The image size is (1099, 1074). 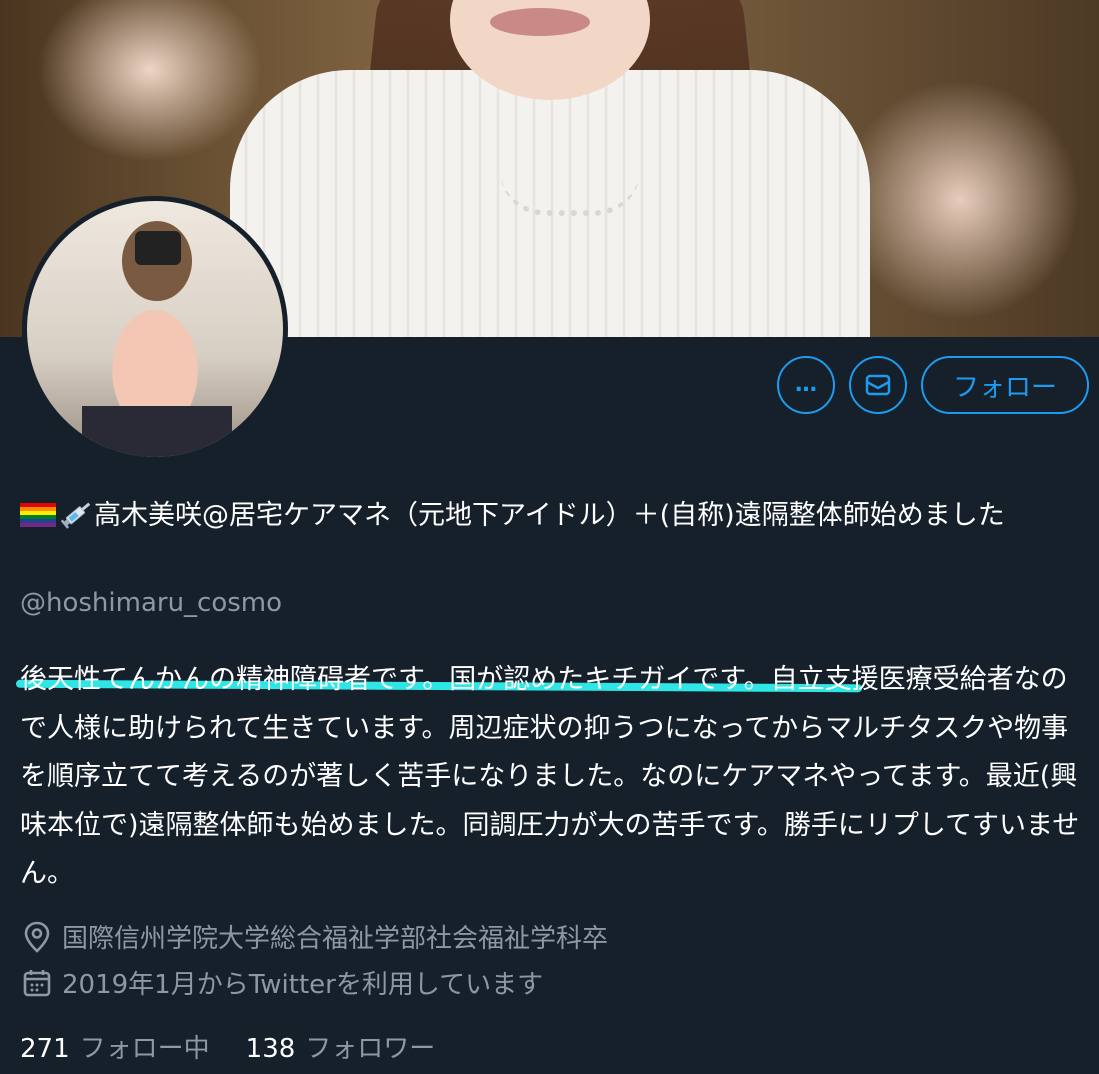 What do you see at coordinates (144, 1049) in the screenshot?
I see `following-label: フォロー中` at bounding box center [144, 1049].